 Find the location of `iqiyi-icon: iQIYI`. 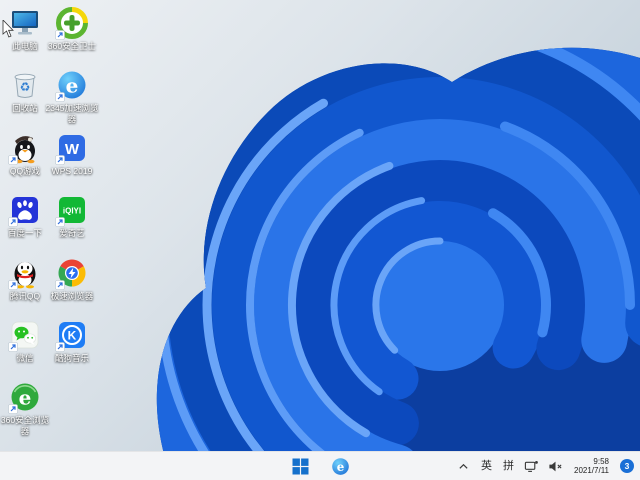

iqiyi-icon: iQIYI is located at coordinates (71, 210).